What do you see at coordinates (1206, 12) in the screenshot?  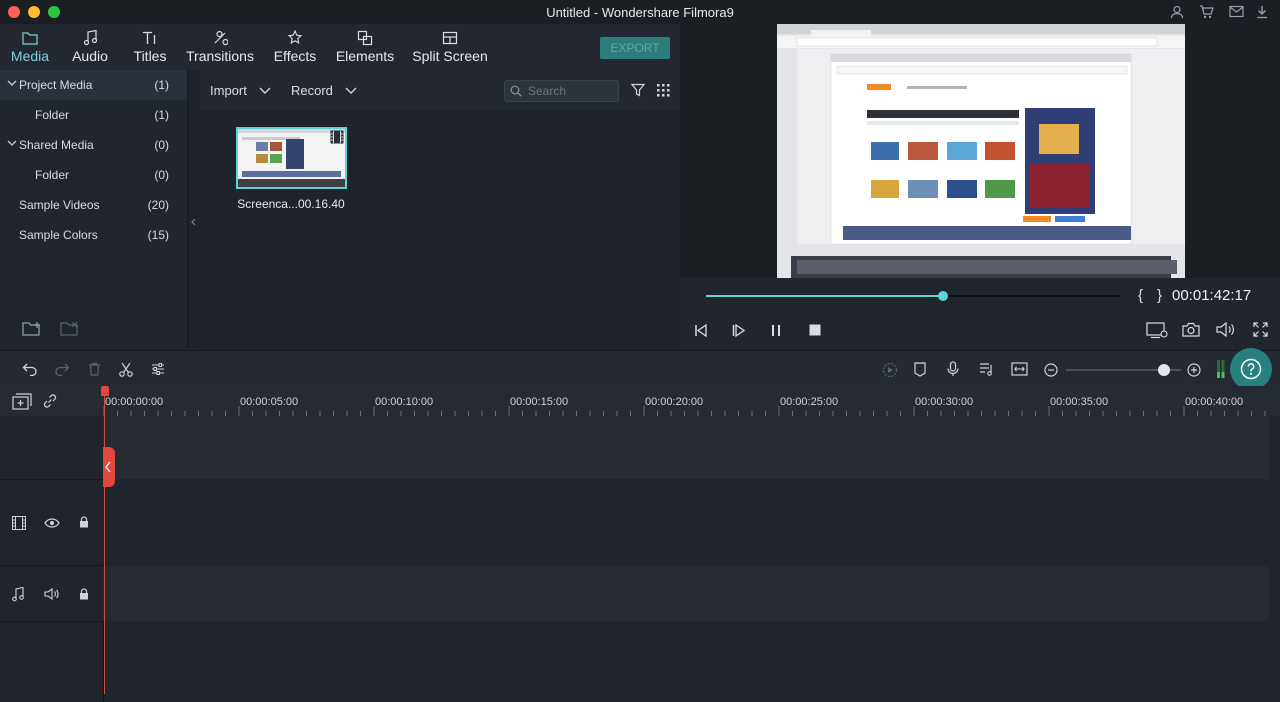 I see `cart-icon` at bounding box center [1206, 12].